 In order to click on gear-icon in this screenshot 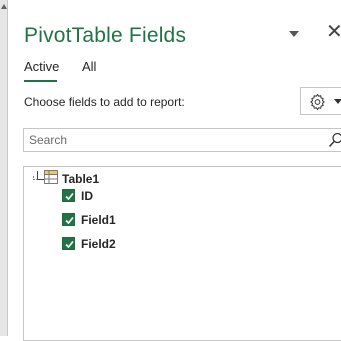, I will do `click(317, 101)`.